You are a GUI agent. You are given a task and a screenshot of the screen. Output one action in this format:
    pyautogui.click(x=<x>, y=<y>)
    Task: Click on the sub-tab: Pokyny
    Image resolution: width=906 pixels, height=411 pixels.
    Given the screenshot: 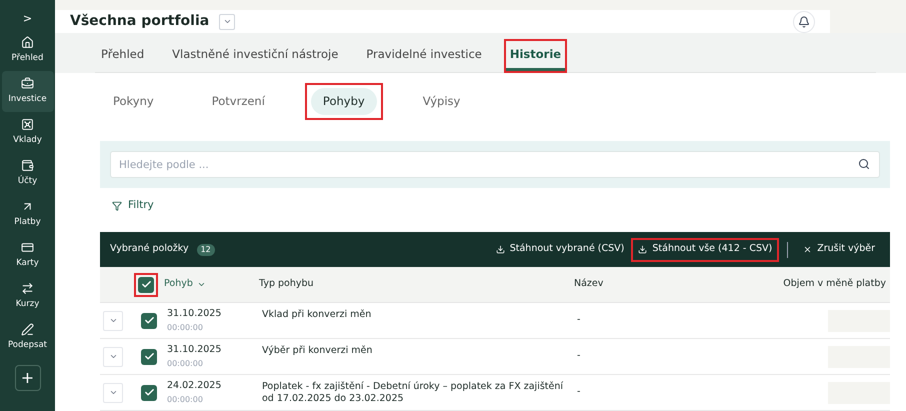 What is the action you would take?
    pyautogui.click(x=133, y=101)
    